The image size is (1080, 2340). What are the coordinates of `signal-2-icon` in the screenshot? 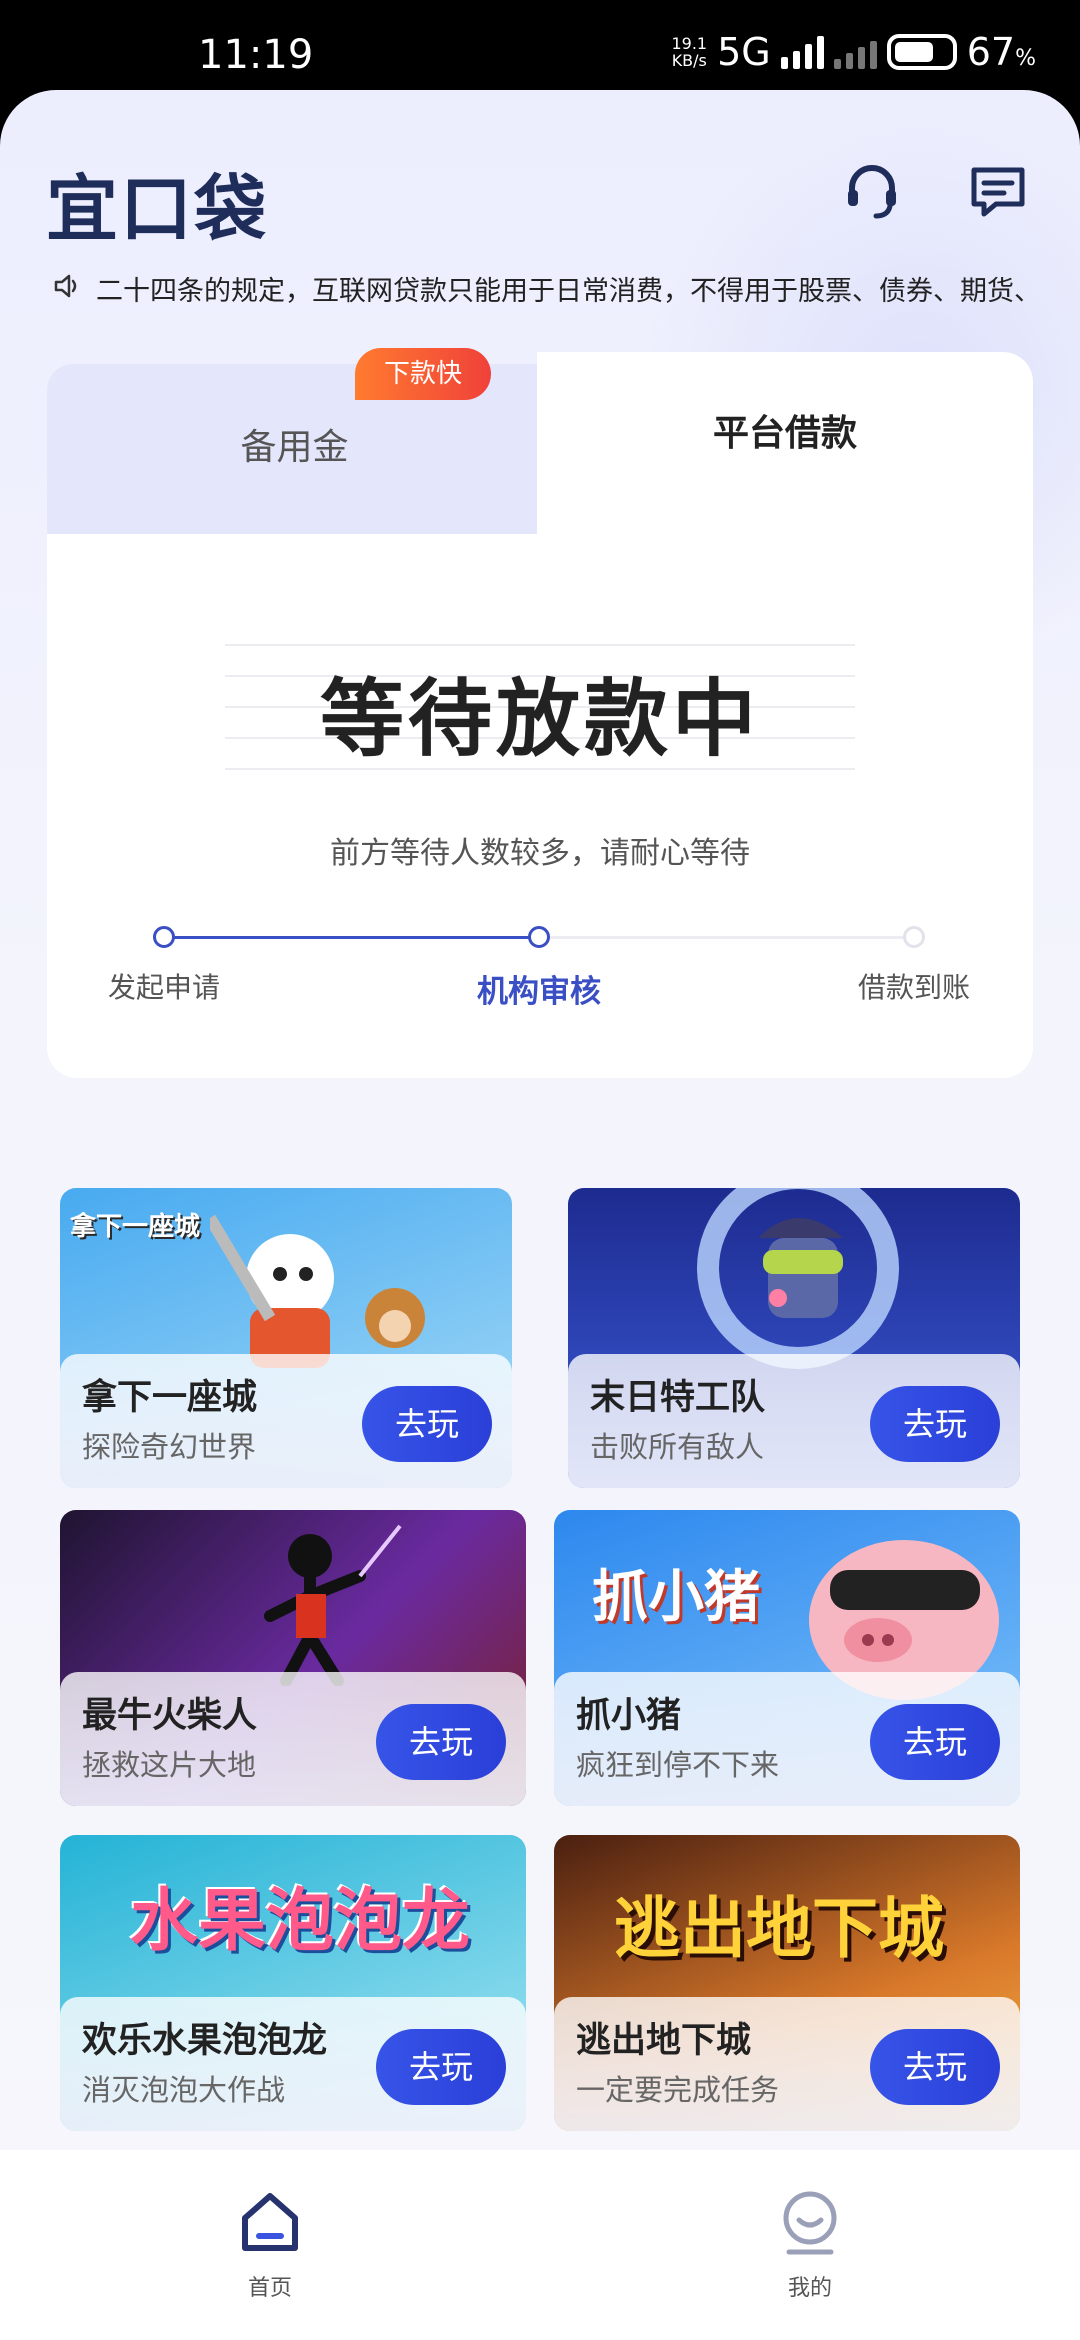 It's located at (855, 52).